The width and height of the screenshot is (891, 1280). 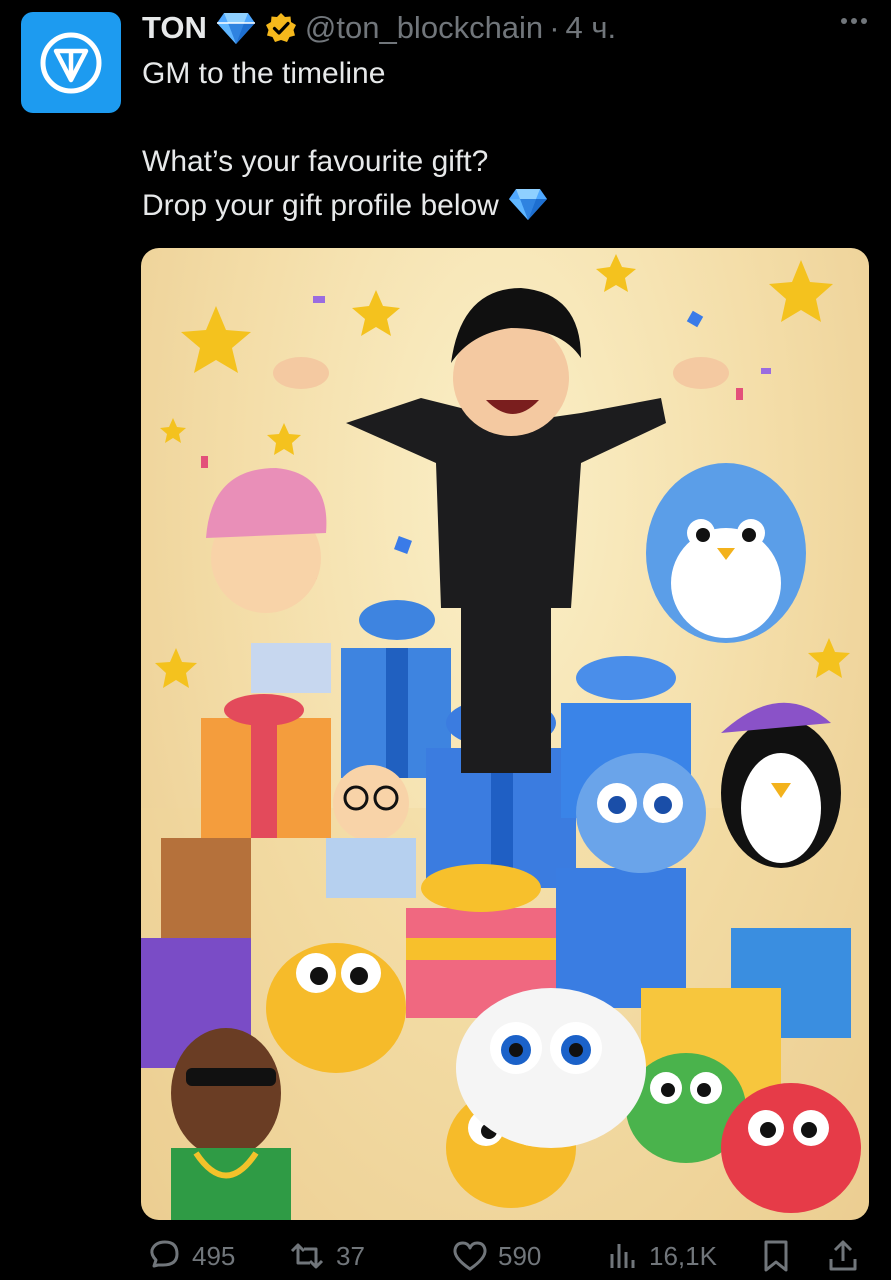 What do you see at coordinates (190, 1256) in the screenshot?
I see `reply-button: 495` at bounding box center [190, 1256].